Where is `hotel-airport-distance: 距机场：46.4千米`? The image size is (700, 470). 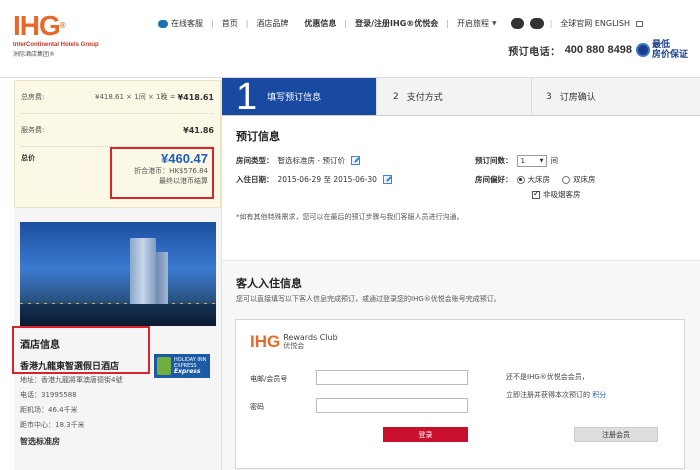 hotel-airport-distance: 距机场：46.4千米 is located at coordinates (49, 410).